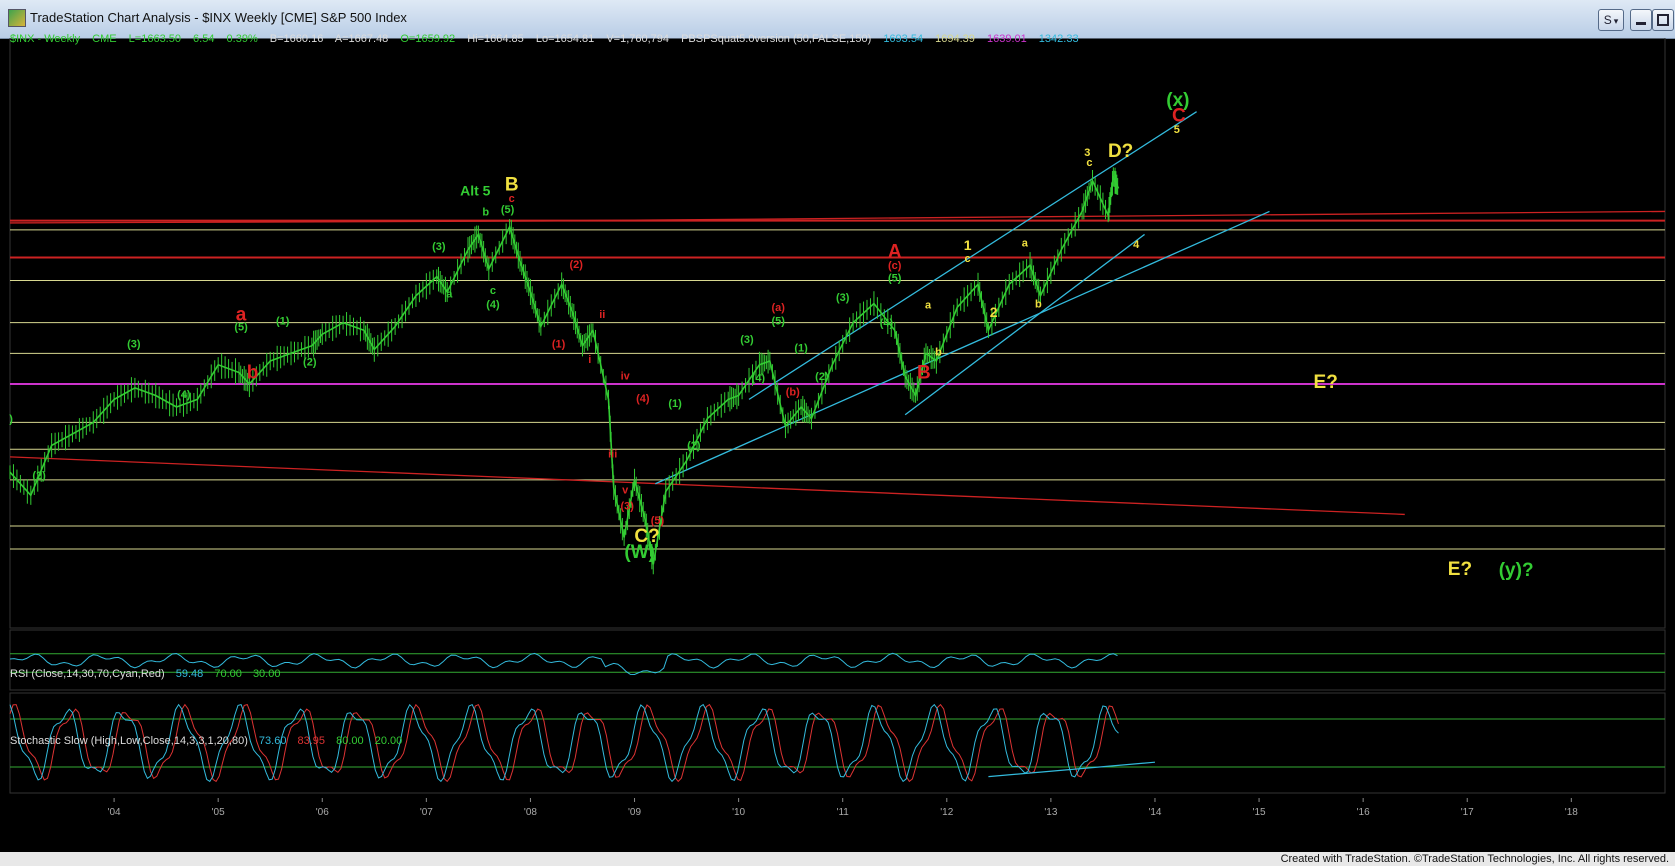 Image resolution: width=1675 pixels, height=866 pixels. I want to click on wave-label-58: ), so click(11, 419).